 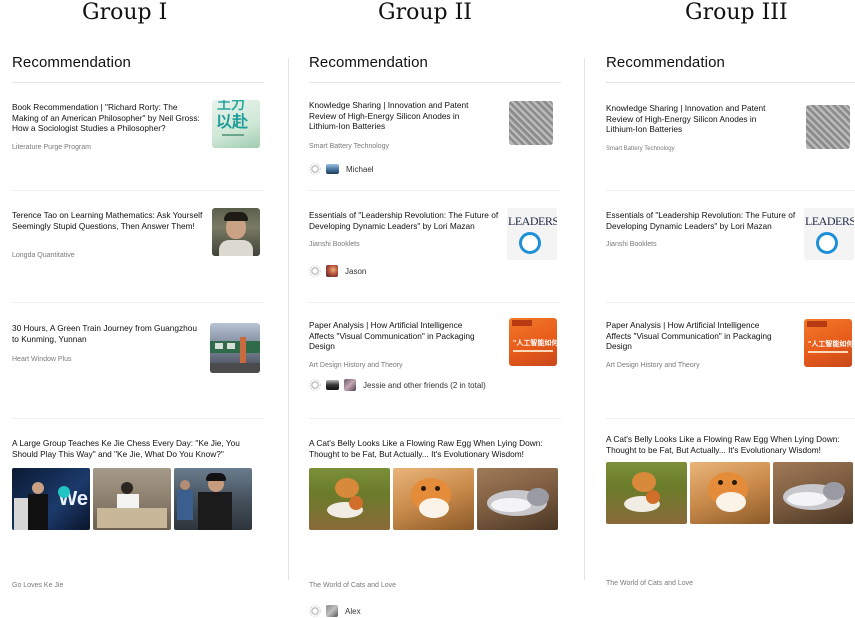 I want to click on friends-liked: Michael, so click(x=341, y=169).